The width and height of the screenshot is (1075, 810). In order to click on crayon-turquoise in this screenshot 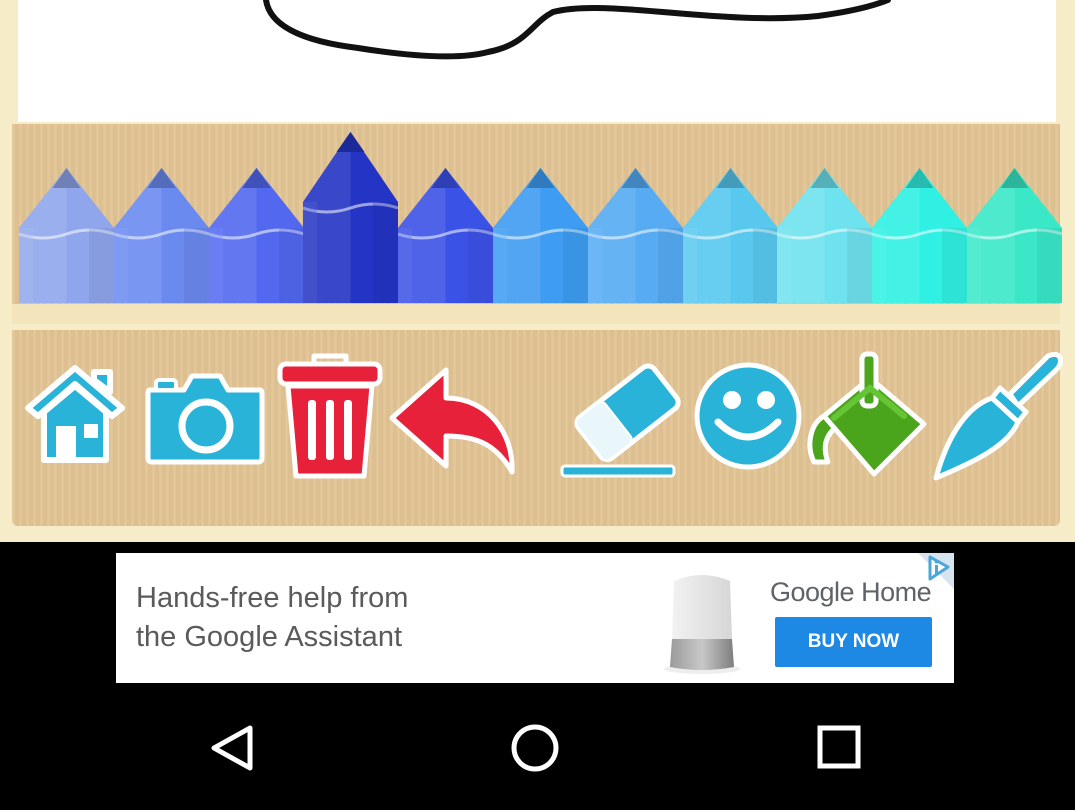, I will do `click(1014, 216)`.